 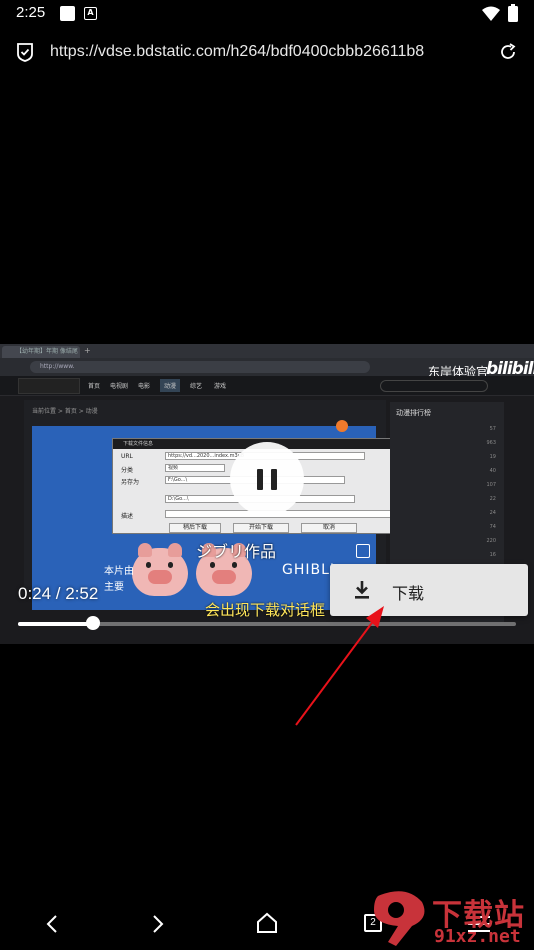 What do you see at coordinates (492, 471) in the screenshot?
I see `video-side-row: 40` at bounding box center [492, 471].